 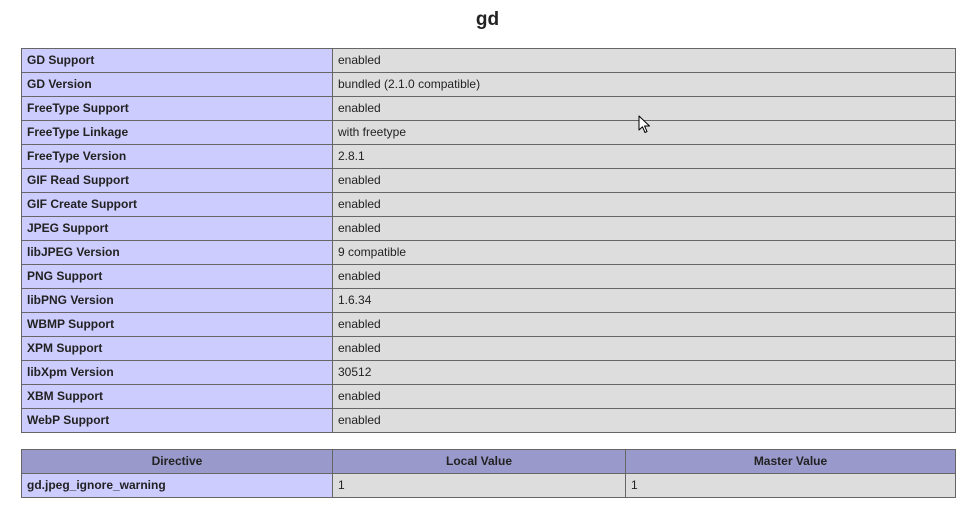 I want to click on table-row: libJPEG Version 9 compatible, so click(x=488, y=252).